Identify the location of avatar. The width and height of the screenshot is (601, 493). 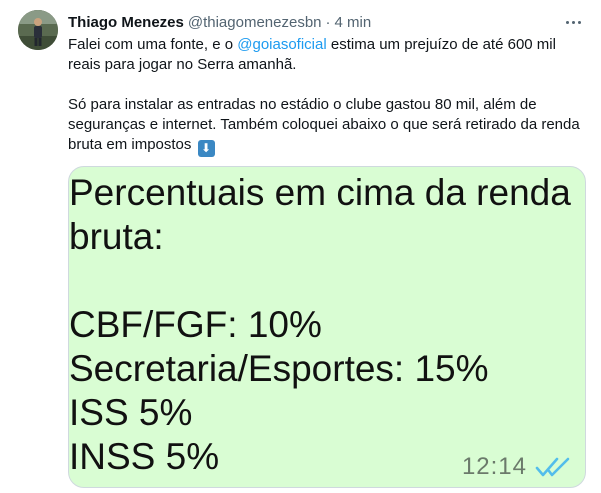
(38, 30).